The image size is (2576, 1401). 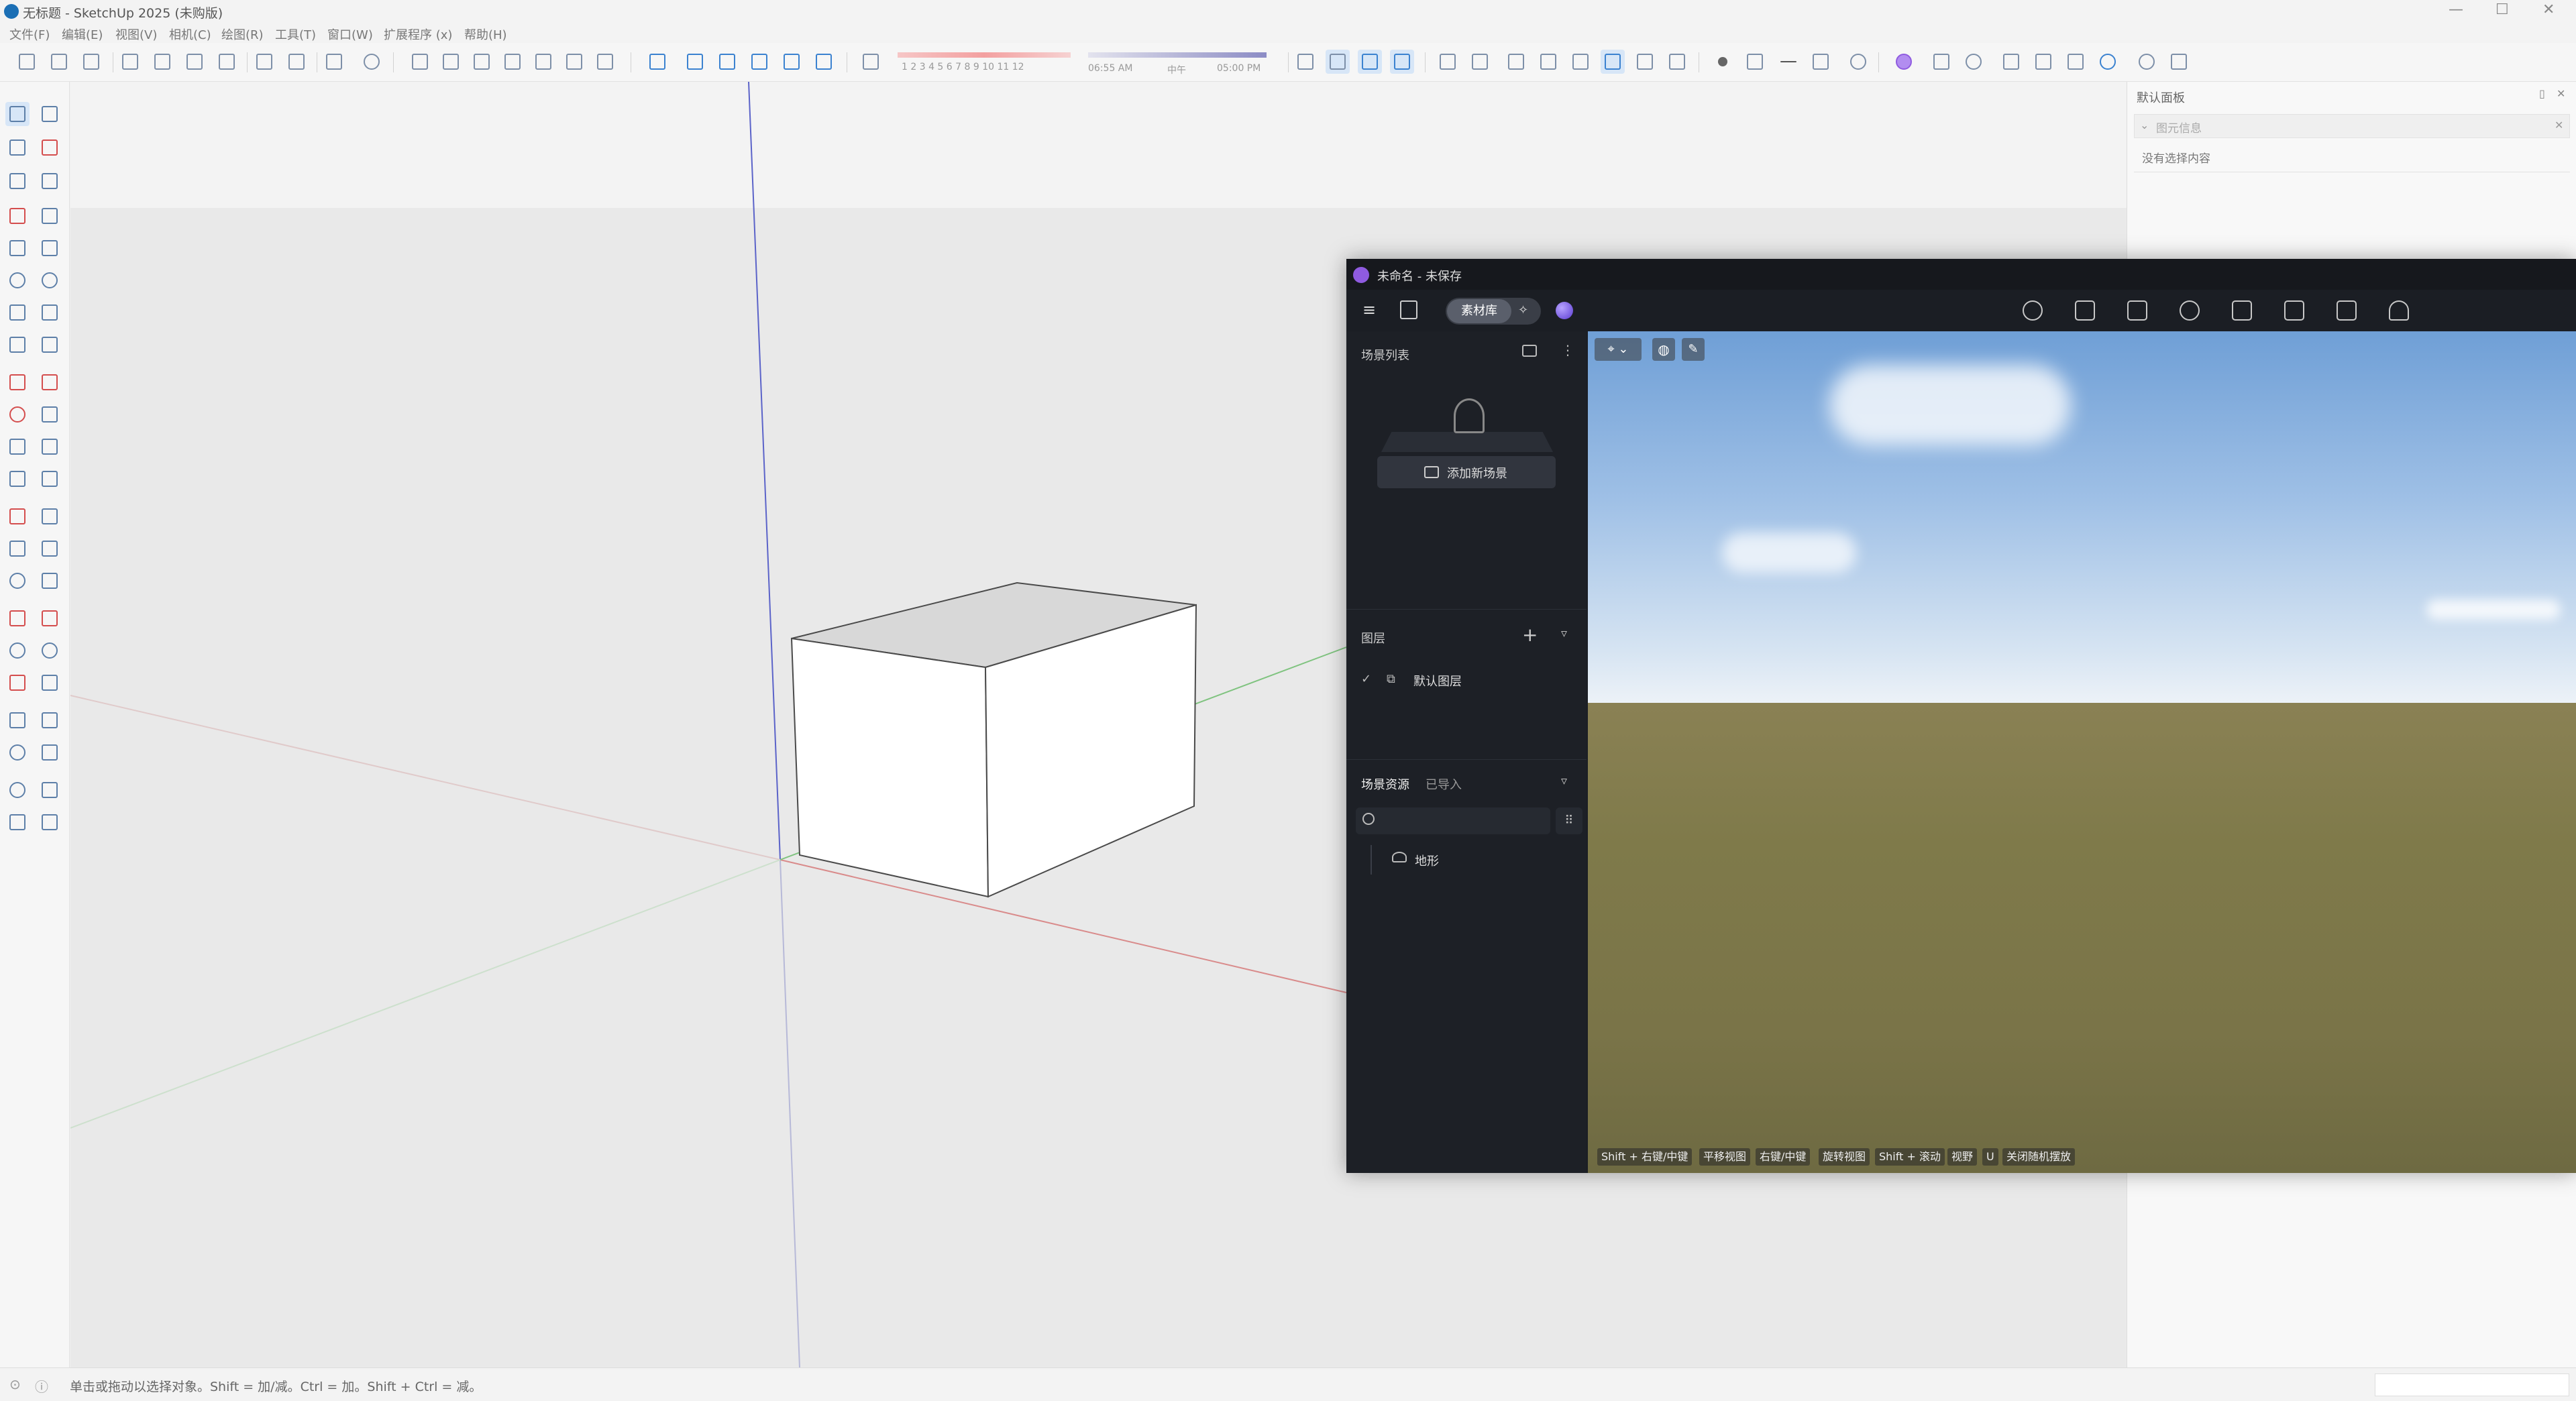 I want to click on more-options-icon: ⋮, so click(x=1567, y=350).